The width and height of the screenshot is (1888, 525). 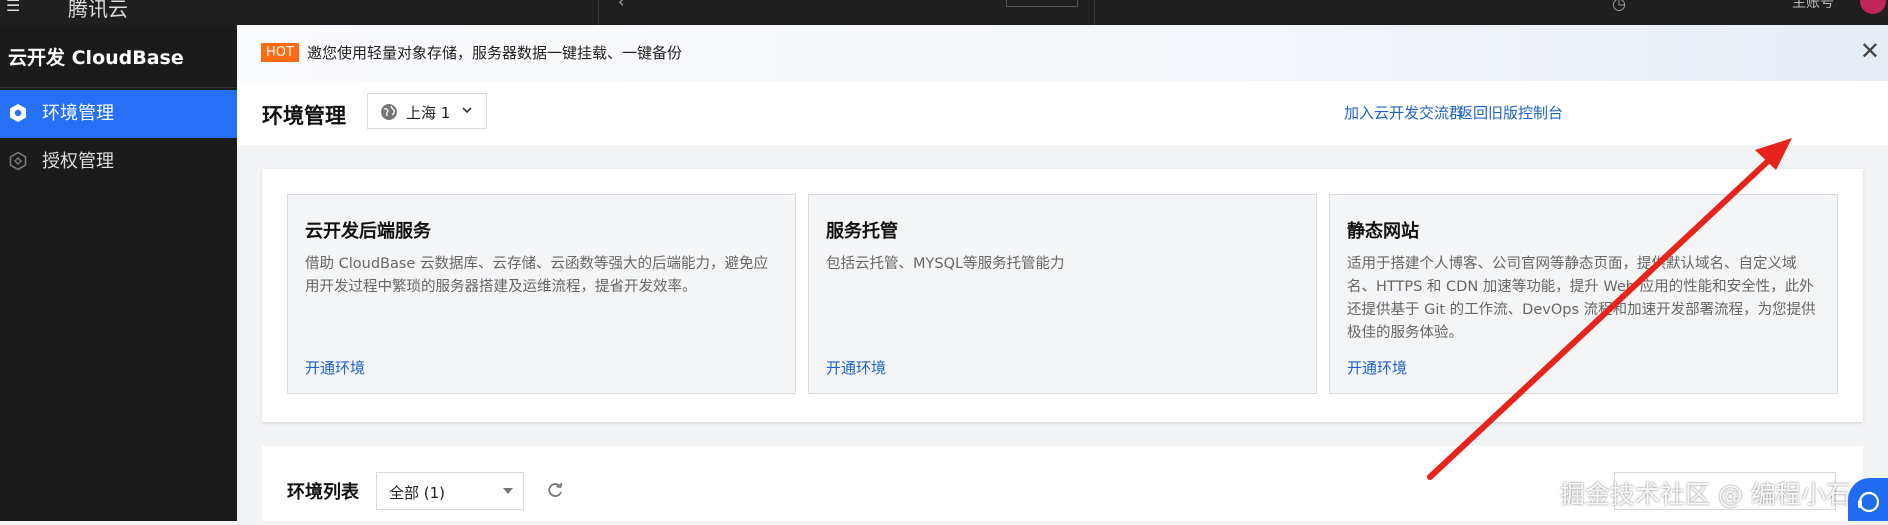 What do you see at coordinates (450, 491) in the screenshot?
I see `env-filter-select: 全部 (1)` at bounding box center [450, 491].